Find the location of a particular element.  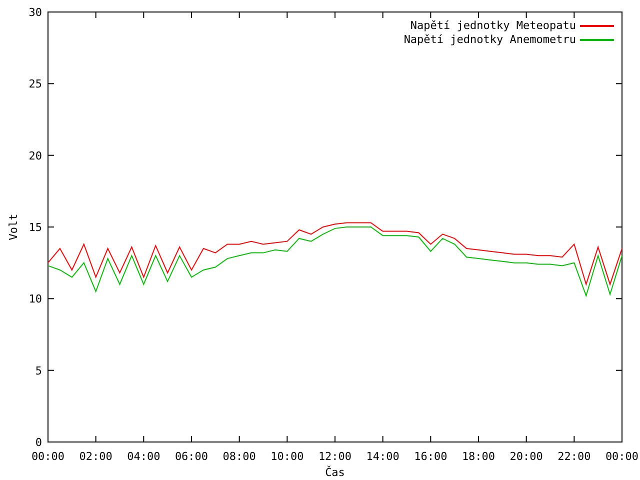

x-tick-label: 02:00 is located at coordinates (95, 456).